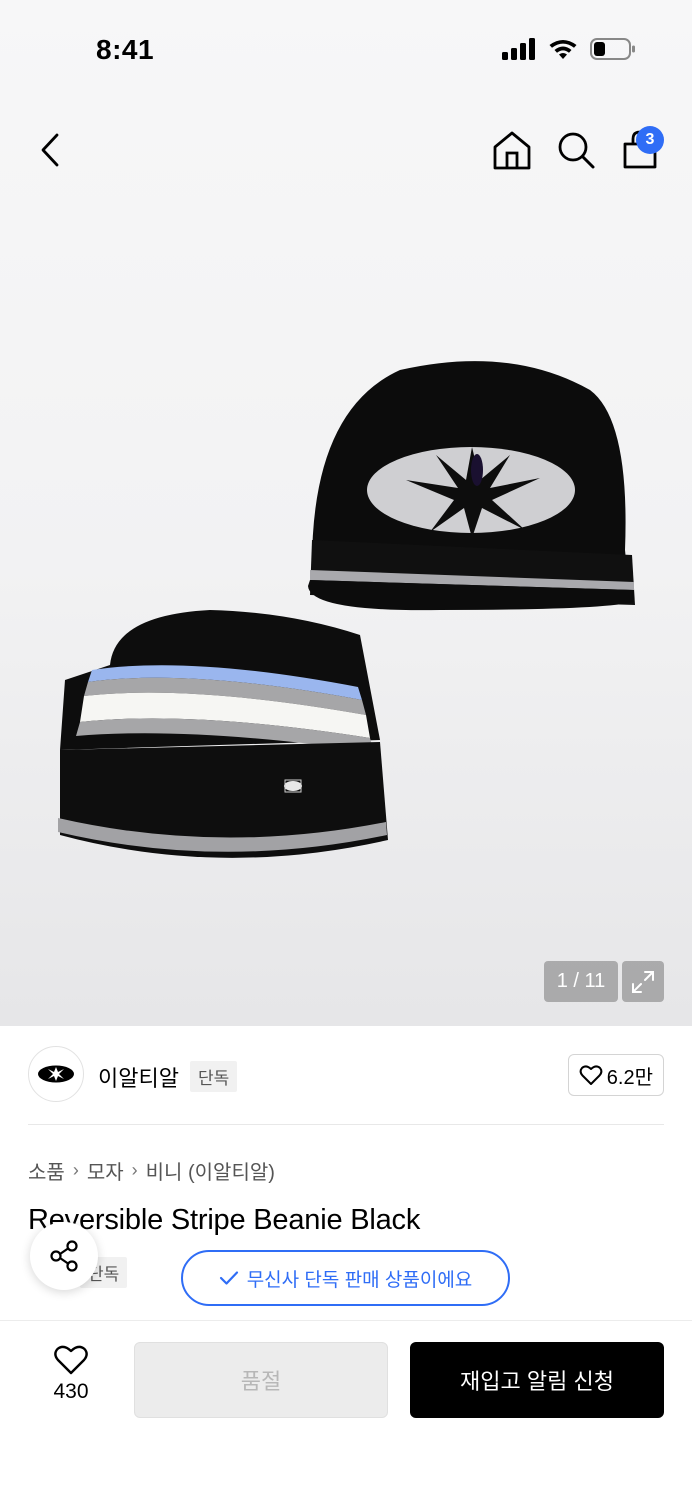 This screenshot has width=692, height=1500. Describe the element at coordinates (612, 49) in the screenshot. I see `battery-icon` at that location.